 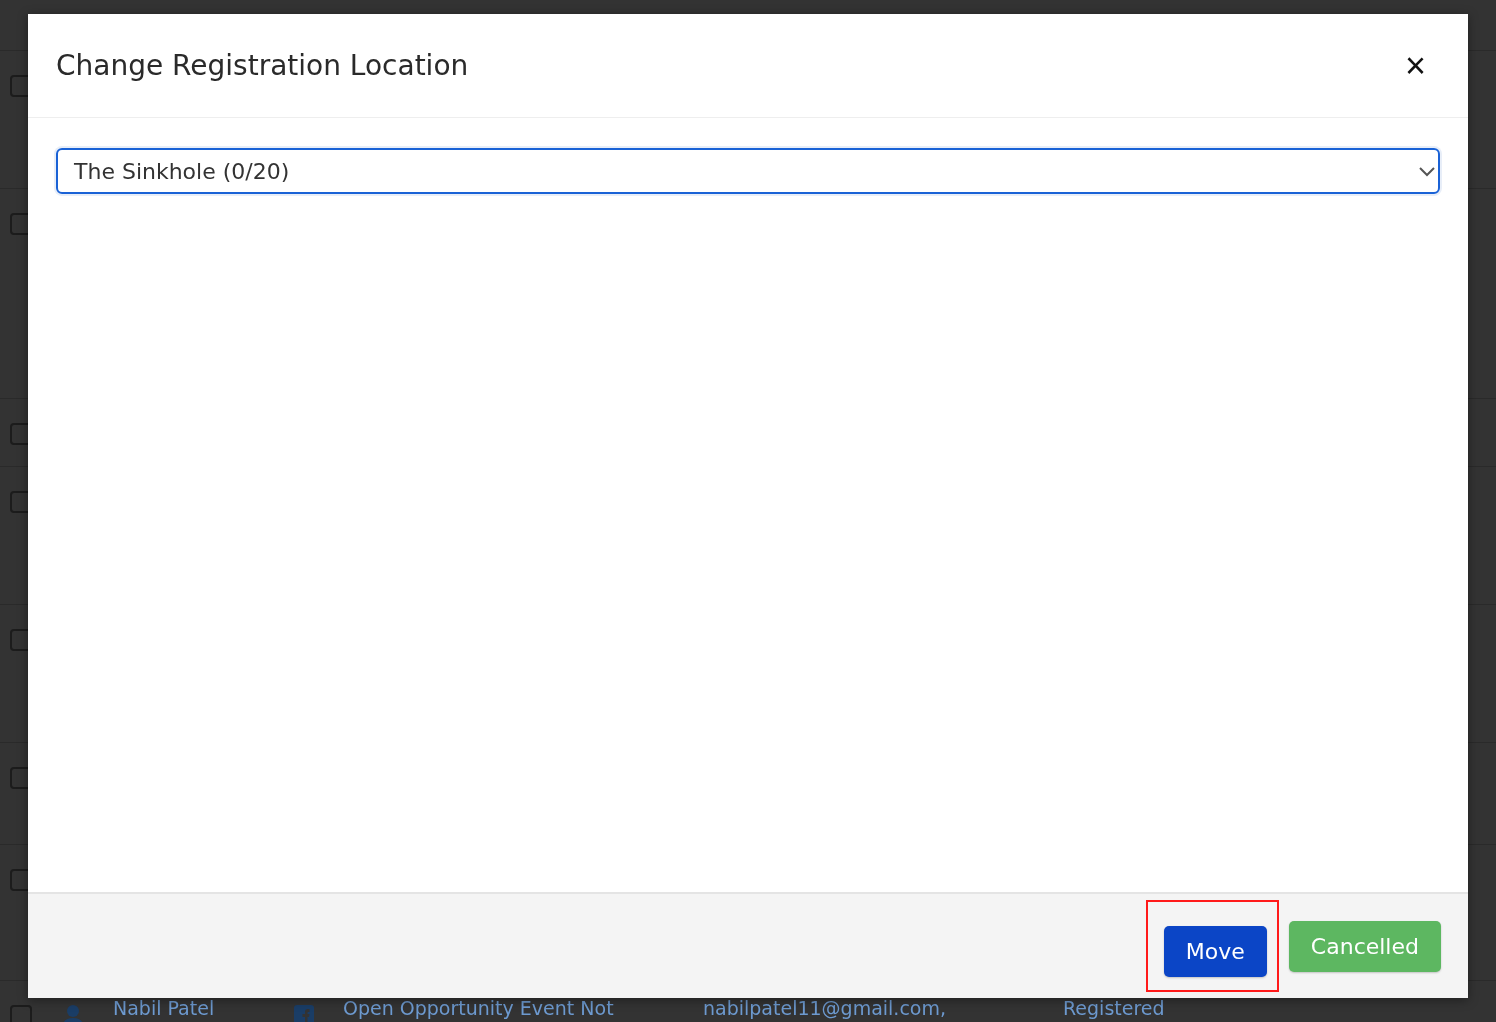 I want to click on event-name: Open Opportunity Event Not, so click(x=479, y=1008).